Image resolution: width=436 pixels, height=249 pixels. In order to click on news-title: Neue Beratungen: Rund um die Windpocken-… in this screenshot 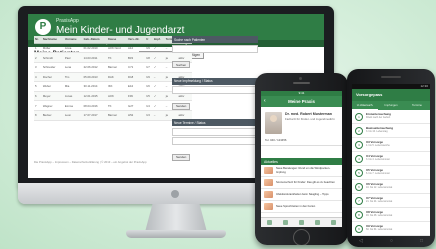, I will do `click(303, 170)`.